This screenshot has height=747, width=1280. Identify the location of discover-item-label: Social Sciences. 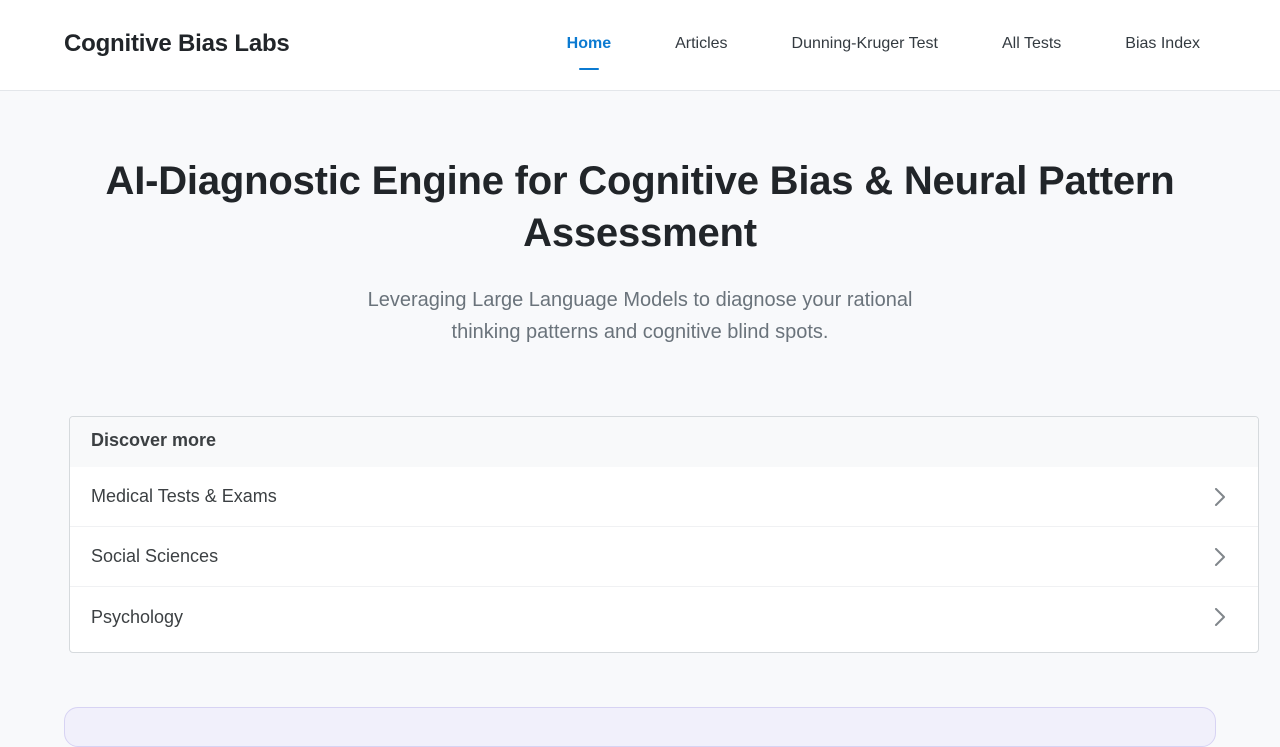
(155, 556).